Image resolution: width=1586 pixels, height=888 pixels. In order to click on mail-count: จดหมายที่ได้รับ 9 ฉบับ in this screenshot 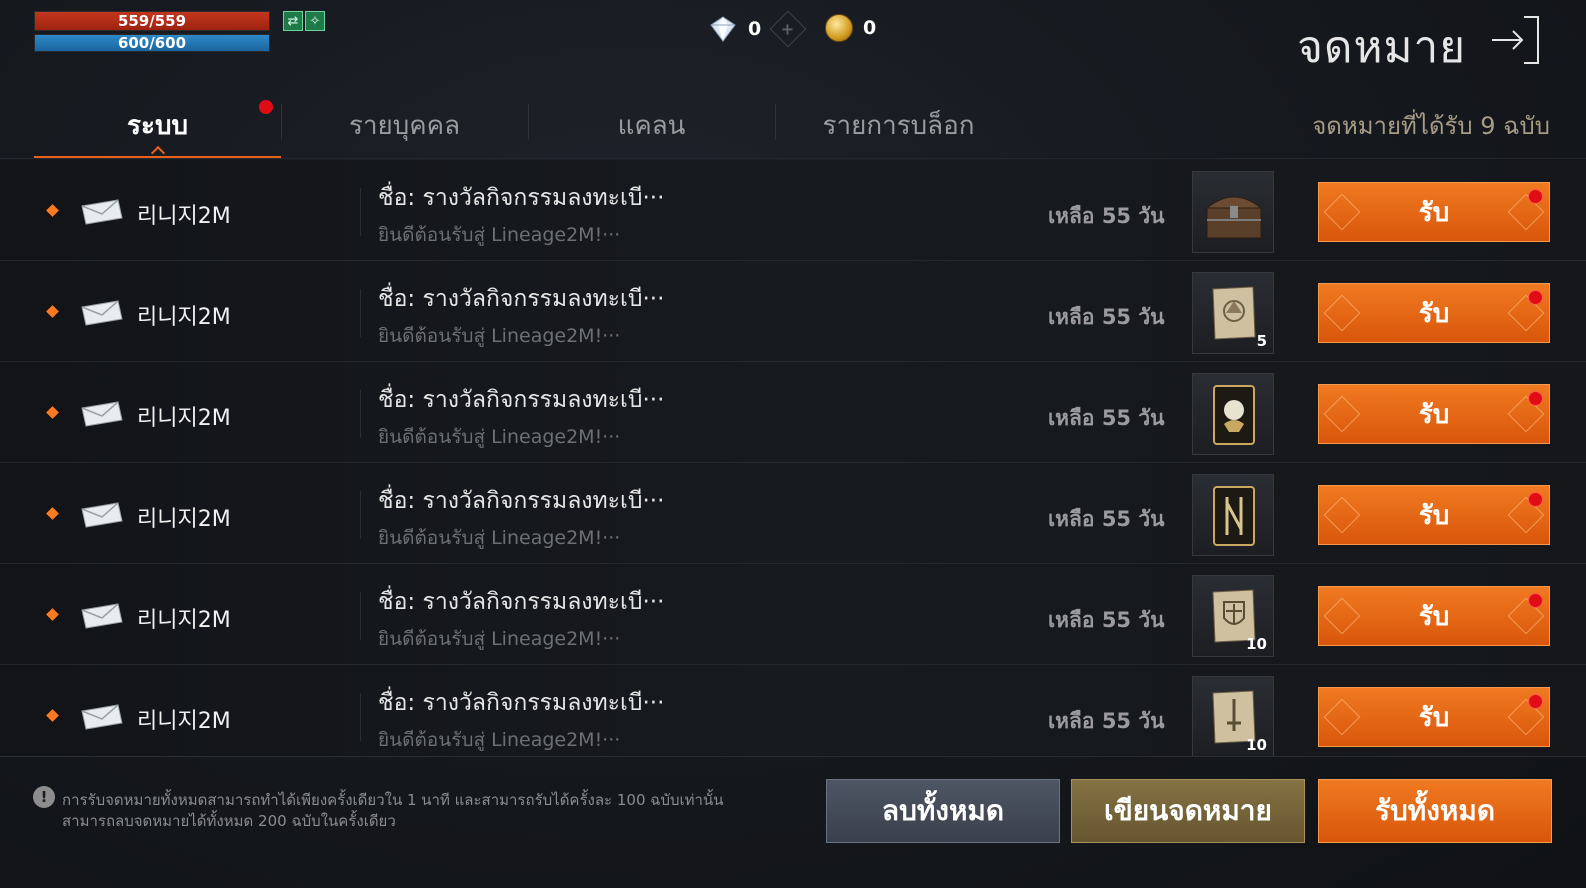, I will do `click(1431, 126)`.